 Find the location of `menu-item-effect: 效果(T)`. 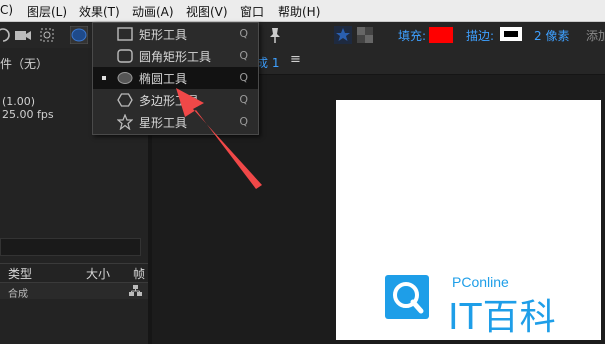

menu-item-effect: 效果(T) is located at coordinates (99, 11).